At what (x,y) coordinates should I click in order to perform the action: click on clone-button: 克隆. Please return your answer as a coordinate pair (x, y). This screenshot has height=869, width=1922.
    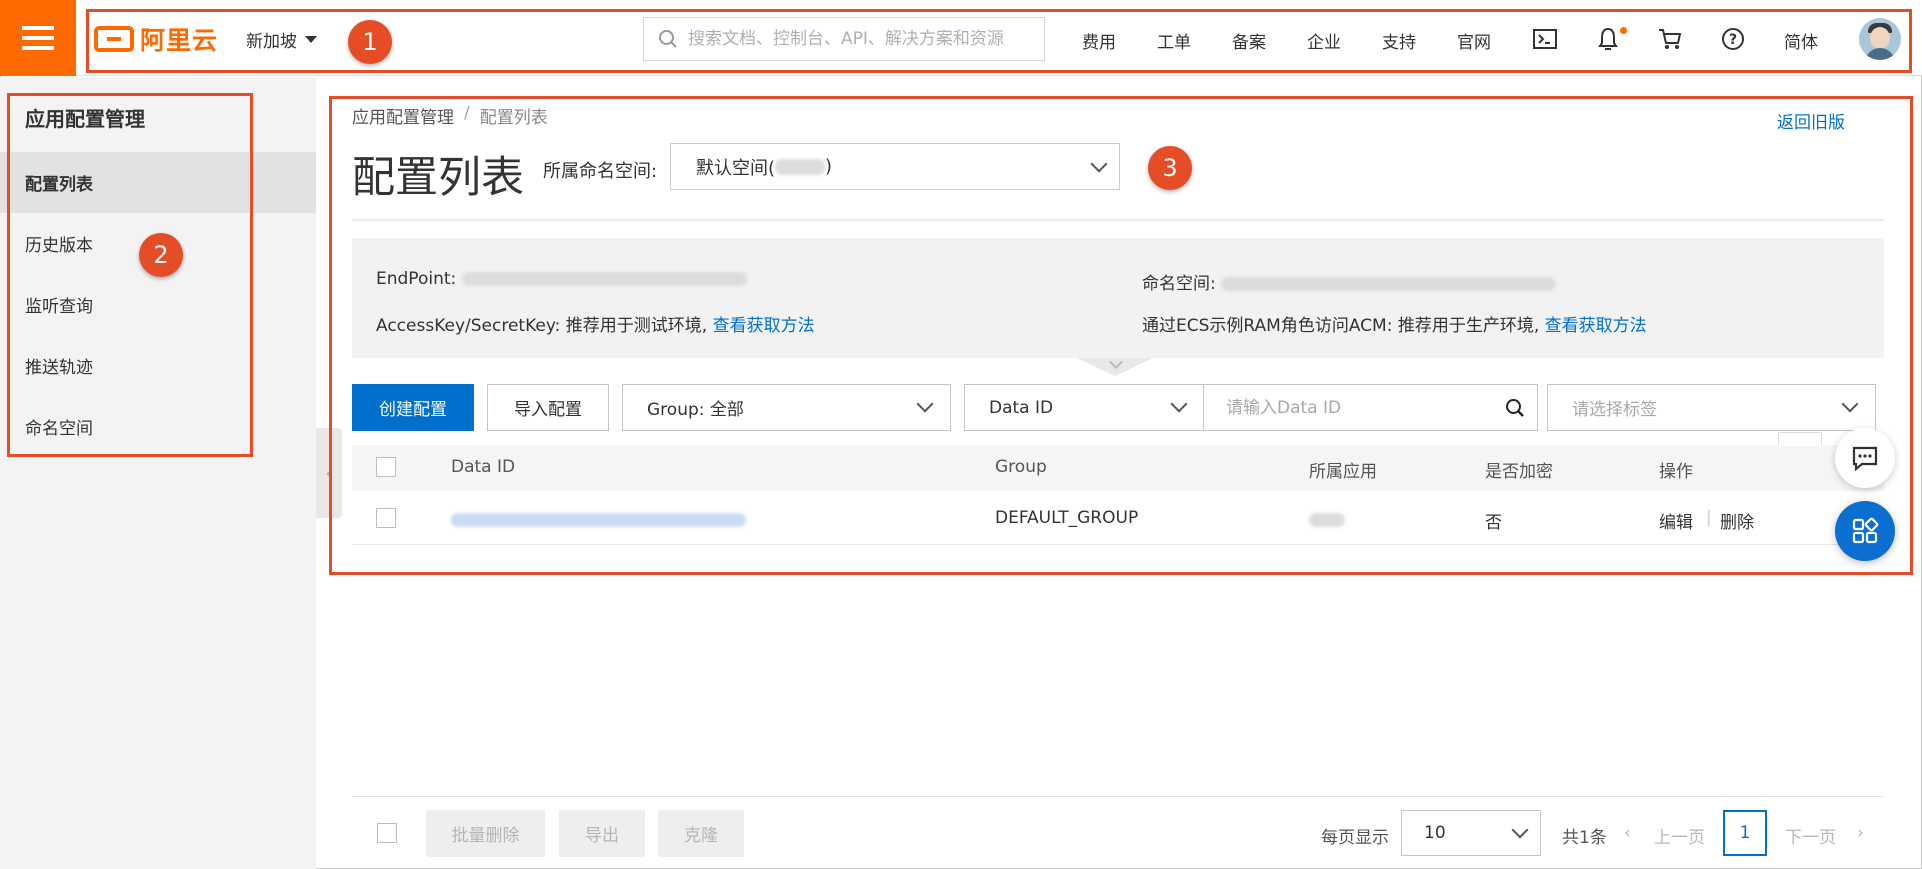
    Looking at the image, I should click on (701, 833).